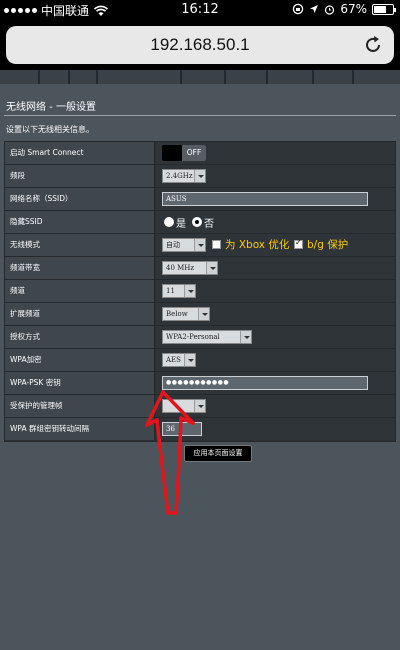 The width and height of the screenshot is (400, 650). I want to click on hide-ssid-no-label: 否, so click(209, 224).